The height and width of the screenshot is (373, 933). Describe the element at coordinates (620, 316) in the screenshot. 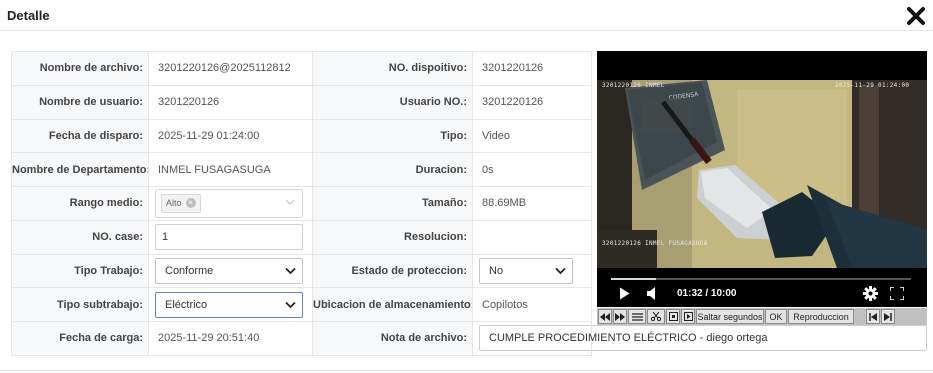

I see `fast-forward-icon` at that location.